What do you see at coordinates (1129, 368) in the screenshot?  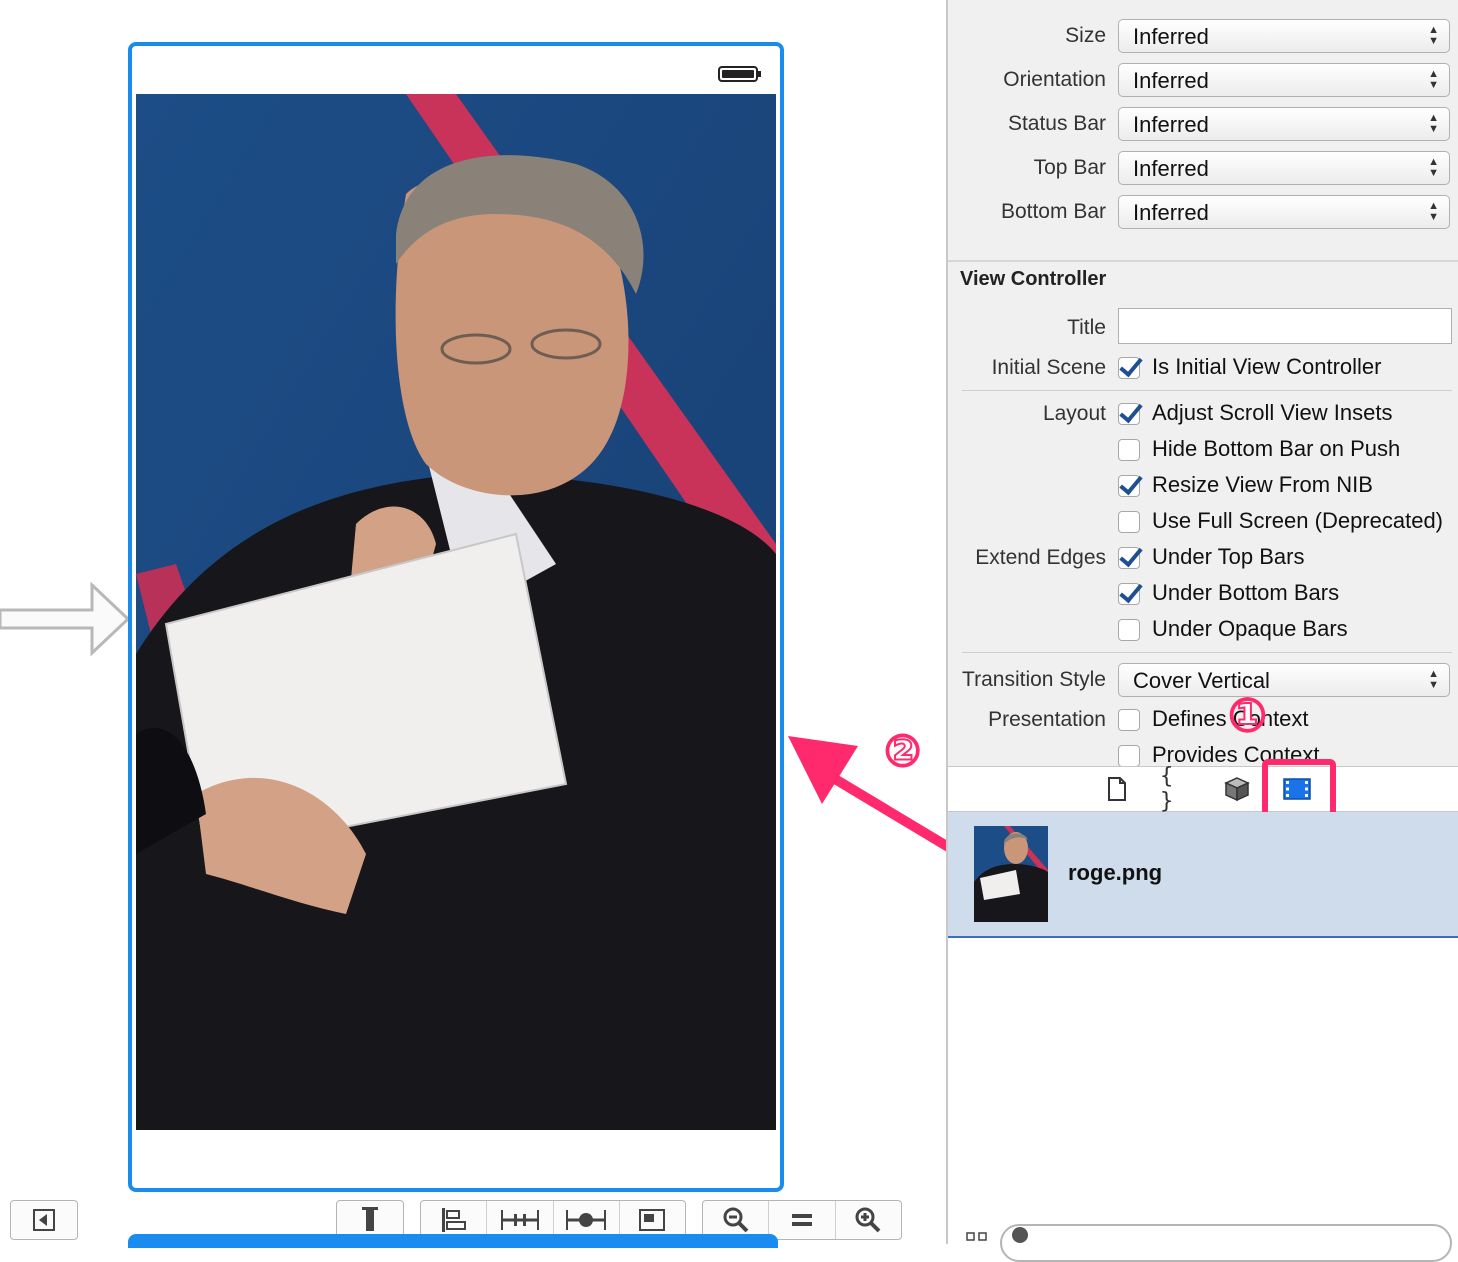 I see `is-initial-vc-checkbox` at bounding box center [1129, 368].